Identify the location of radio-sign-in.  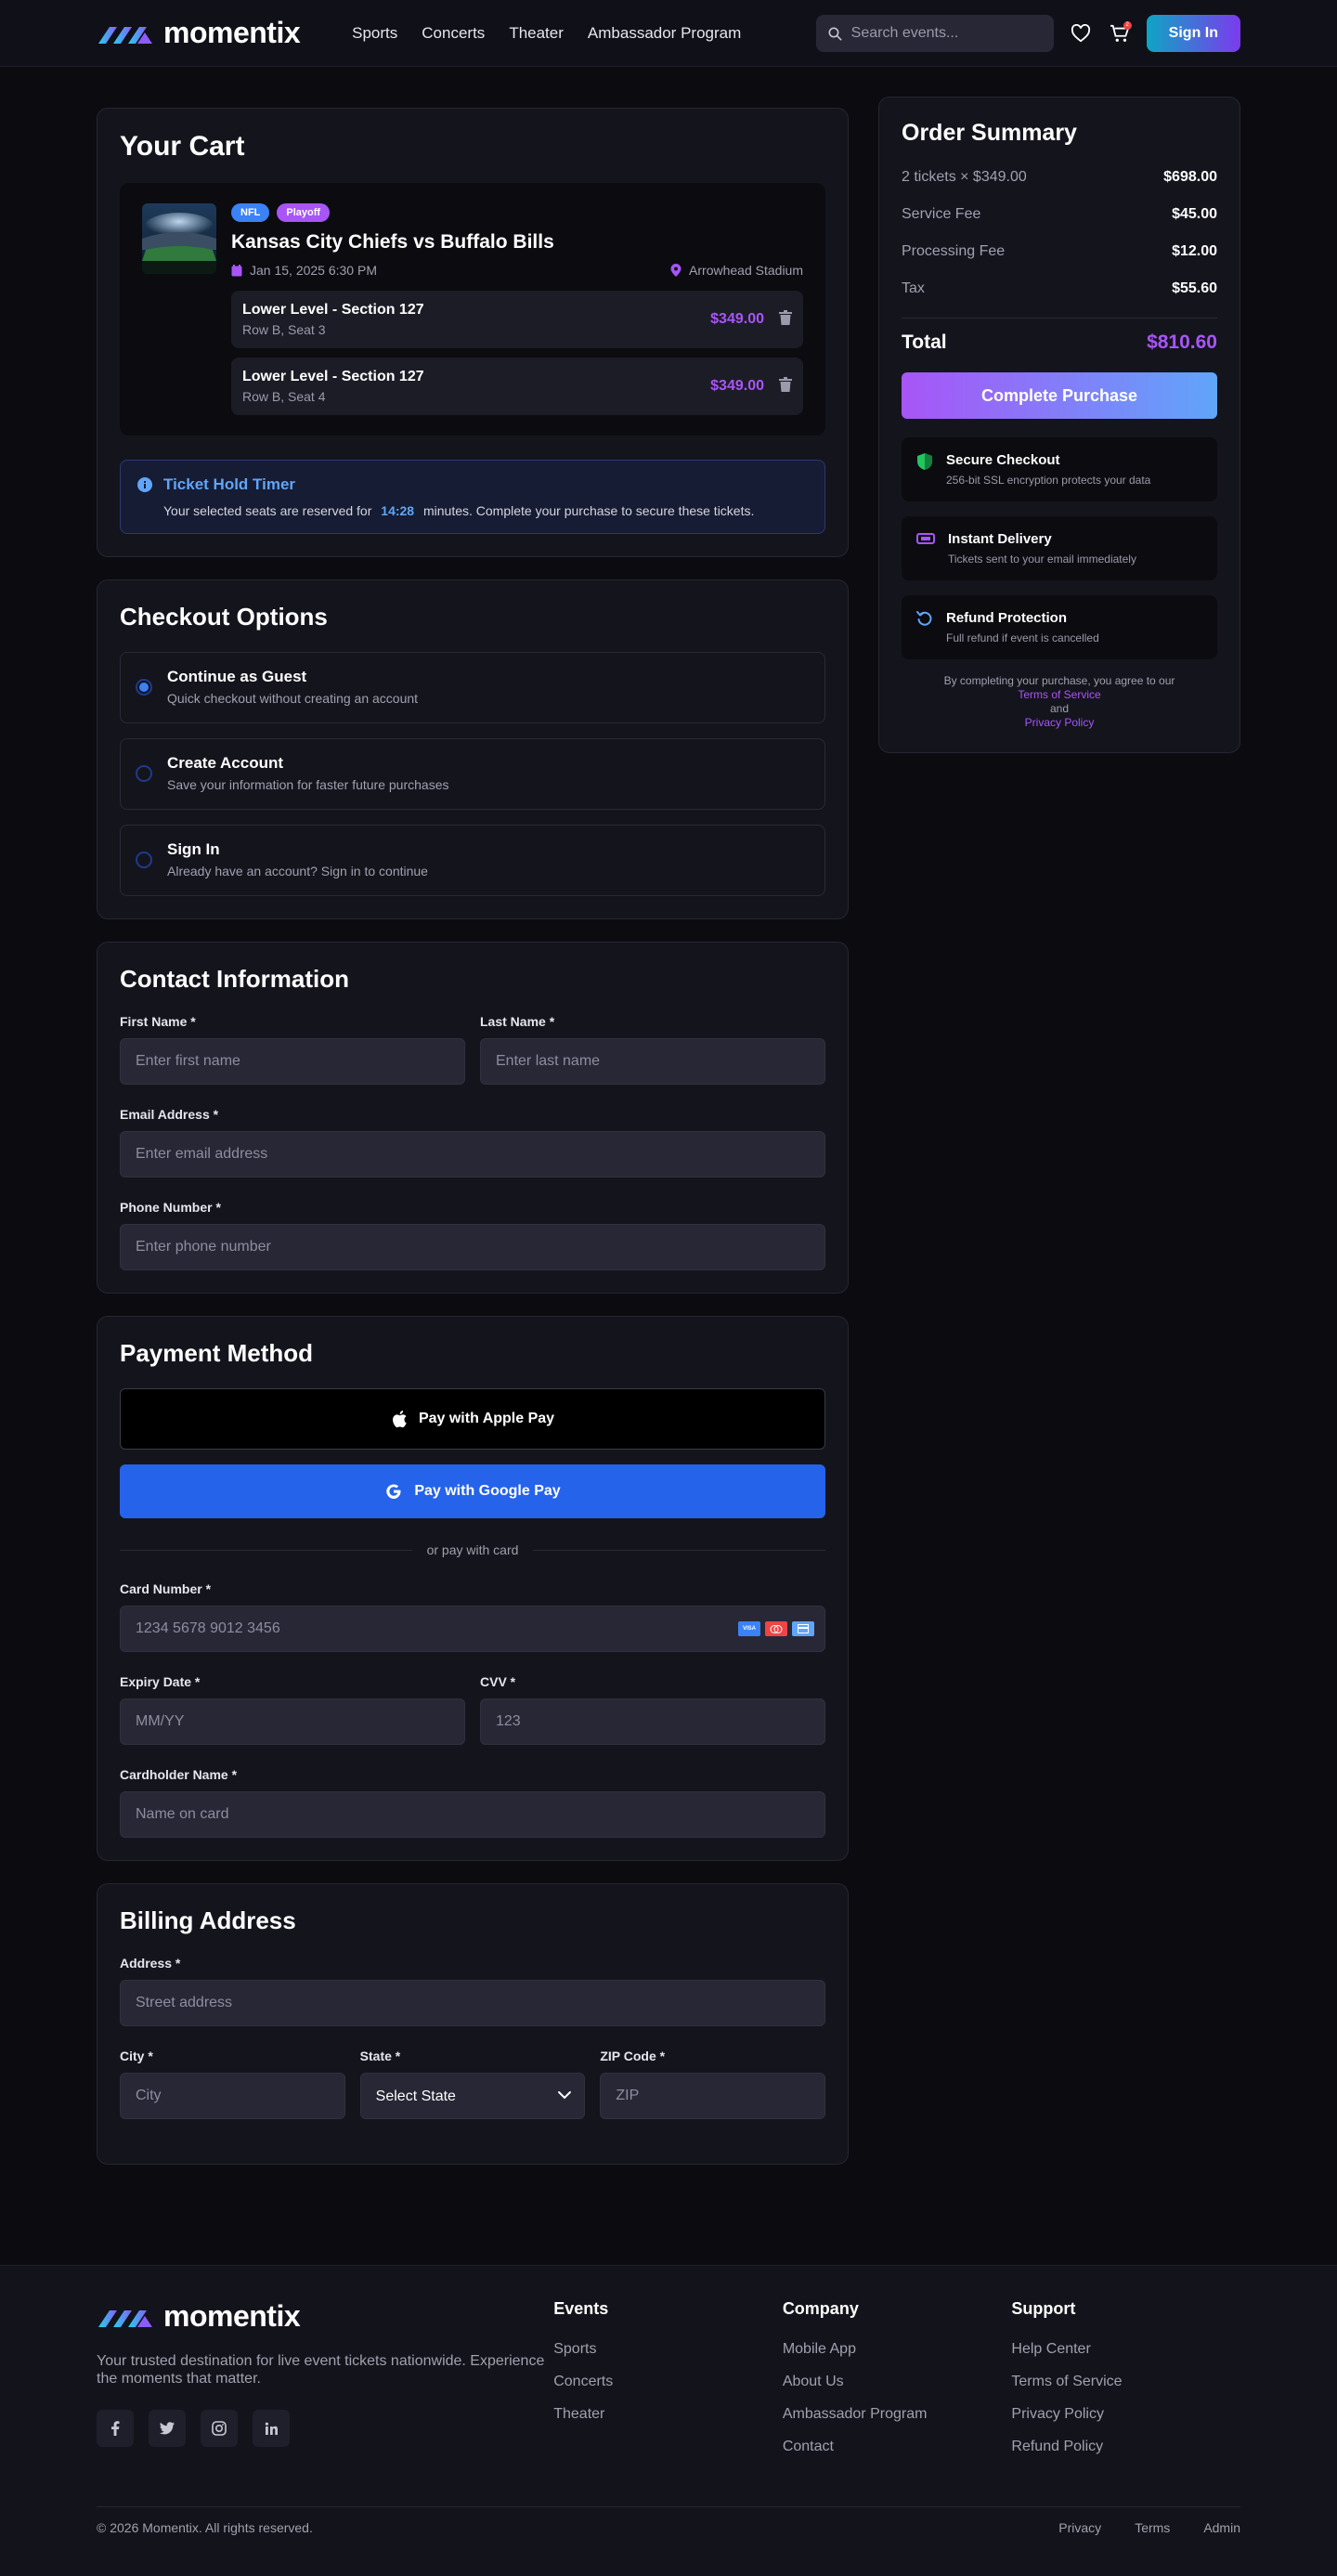
(144, 859).